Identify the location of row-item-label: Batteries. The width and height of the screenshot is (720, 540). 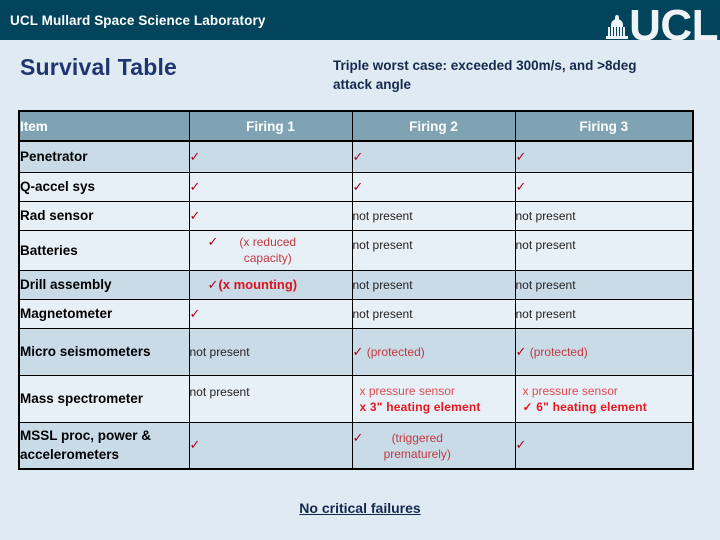
(104, 250).